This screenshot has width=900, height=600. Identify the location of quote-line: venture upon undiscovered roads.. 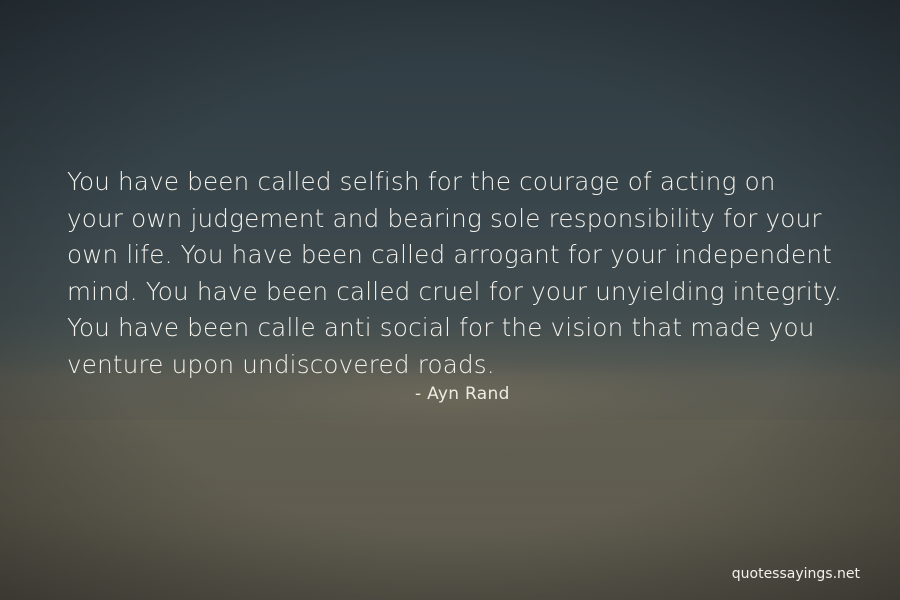
(281, 364).